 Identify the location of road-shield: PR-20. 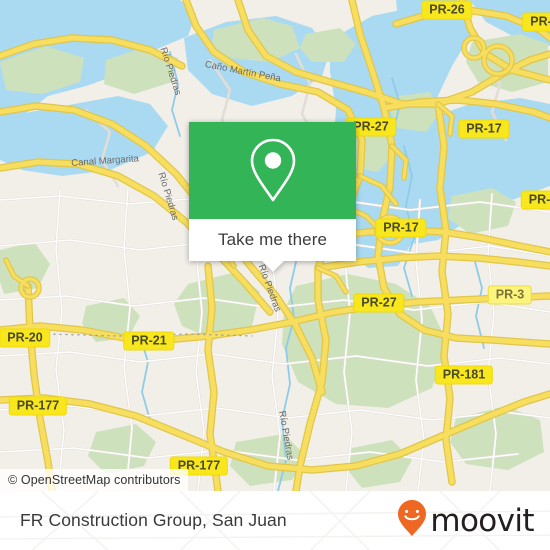
(25, 338).